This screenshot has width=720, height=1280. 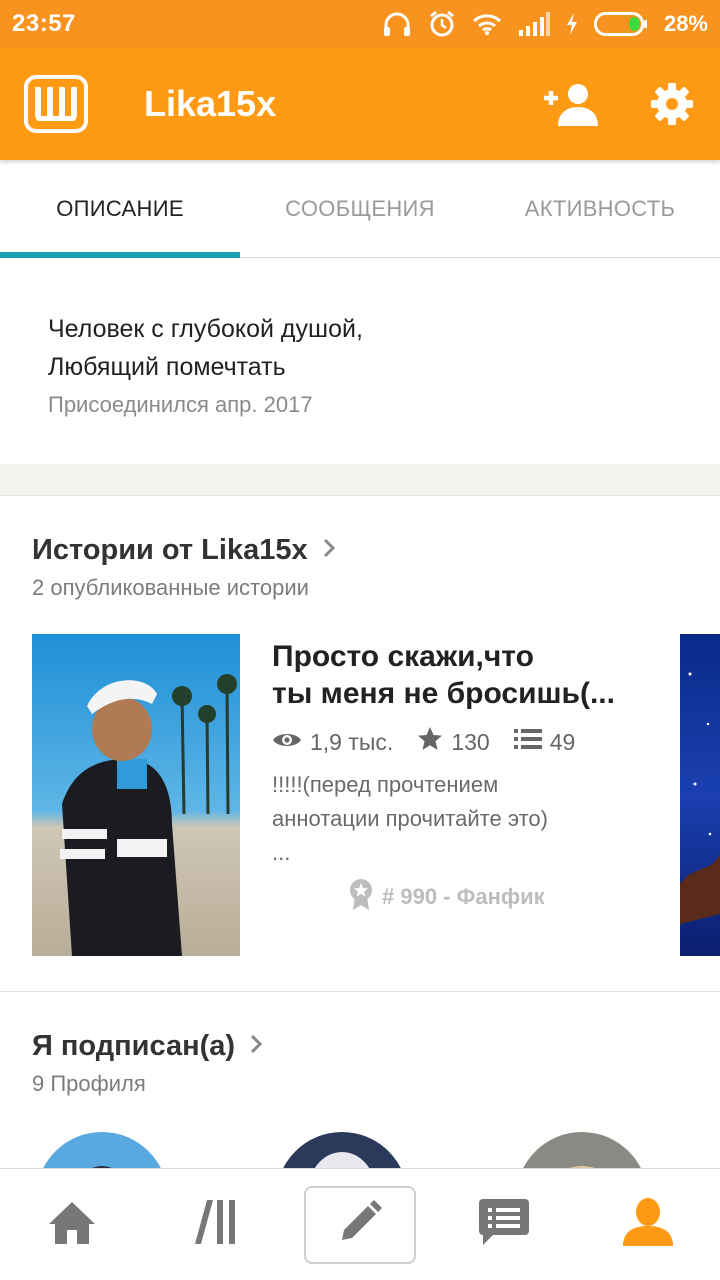 I want to click on story-title-line: Просто скажи,что, so click(x=403, y=656).